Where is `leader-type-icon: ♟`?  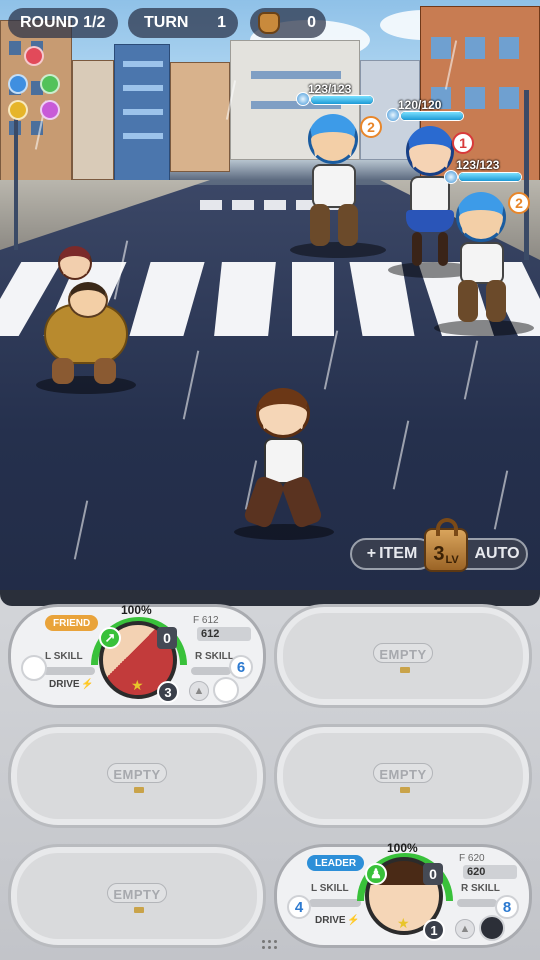 leader-type-icon: ♟ is located at coordinates (376, 874).